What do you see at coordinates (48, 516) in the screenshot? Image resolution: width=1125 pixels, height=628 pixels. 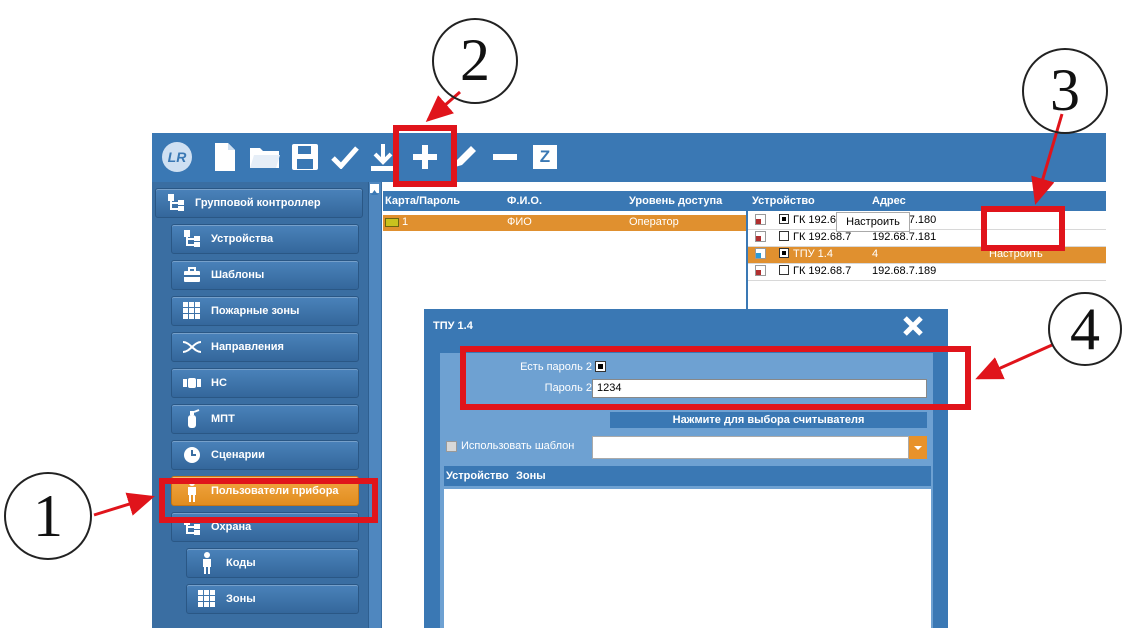 I see `annotation-number-1: 1` at bounding box center [48, 516].